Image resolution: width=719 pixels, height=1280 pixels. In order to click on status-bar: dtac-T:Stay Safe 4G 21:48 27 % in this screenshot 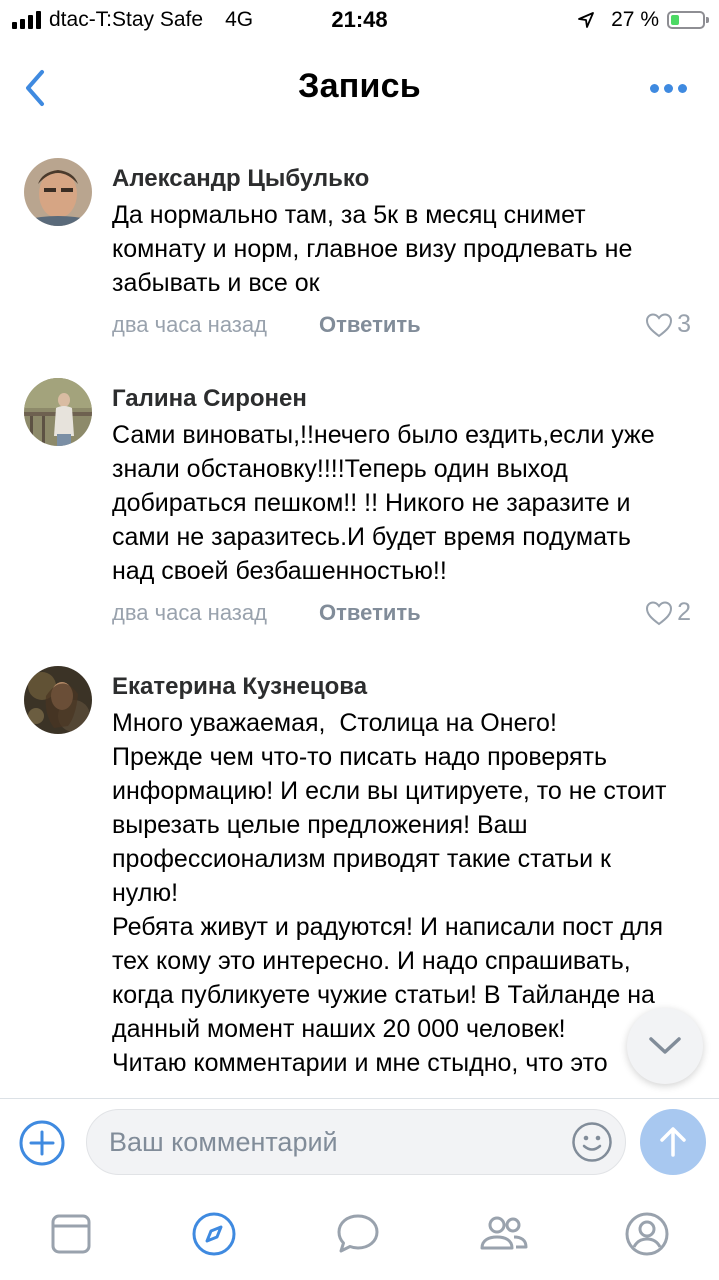, I will do `click(359, 20)`.